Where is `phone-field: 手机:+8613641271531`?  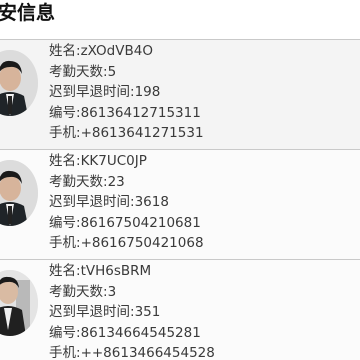
phone-field: 手机:+8613641271531 is located at coordinates (126, 133).